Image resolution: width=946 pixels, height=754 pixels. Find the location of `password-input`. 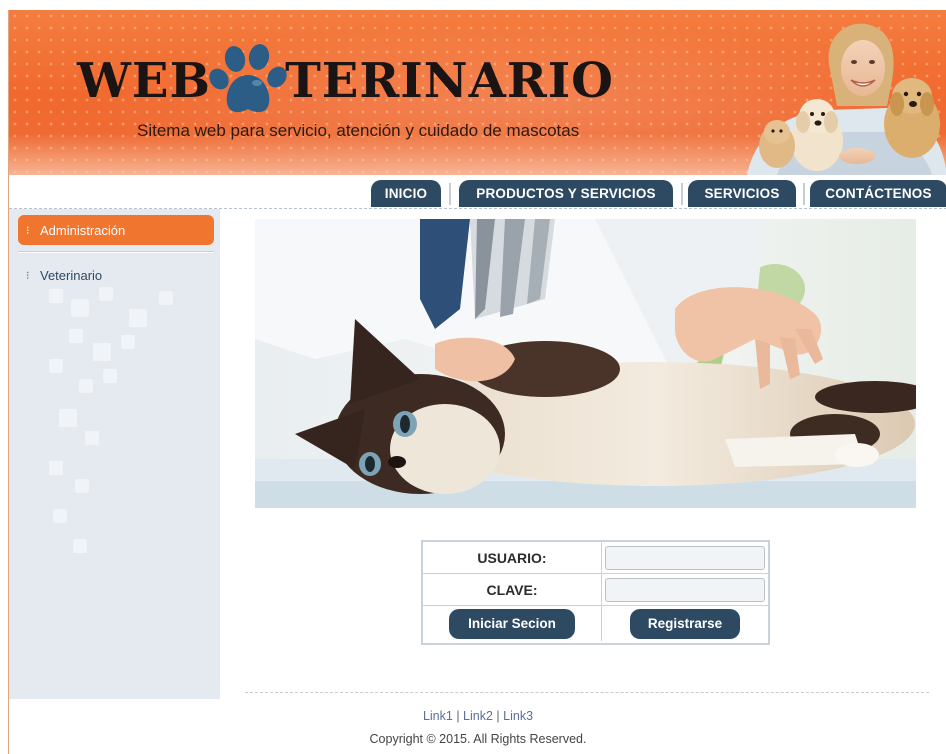

password-input is located at coordinates (685, 589).